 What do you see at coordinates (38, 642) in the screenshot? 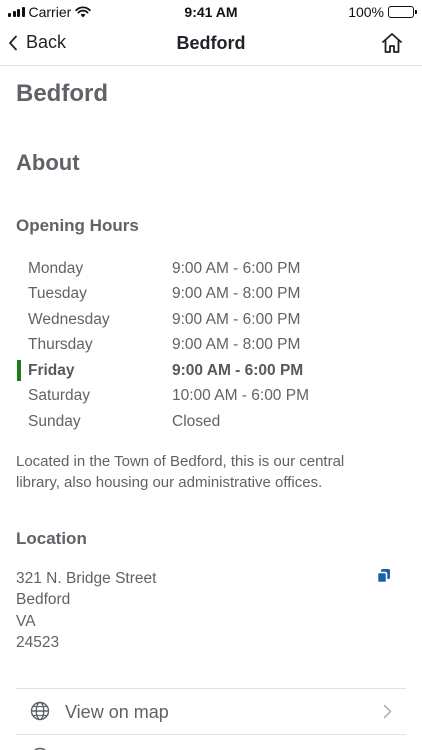
I see `address-zip: 24523` at bounding box center [38, 642].